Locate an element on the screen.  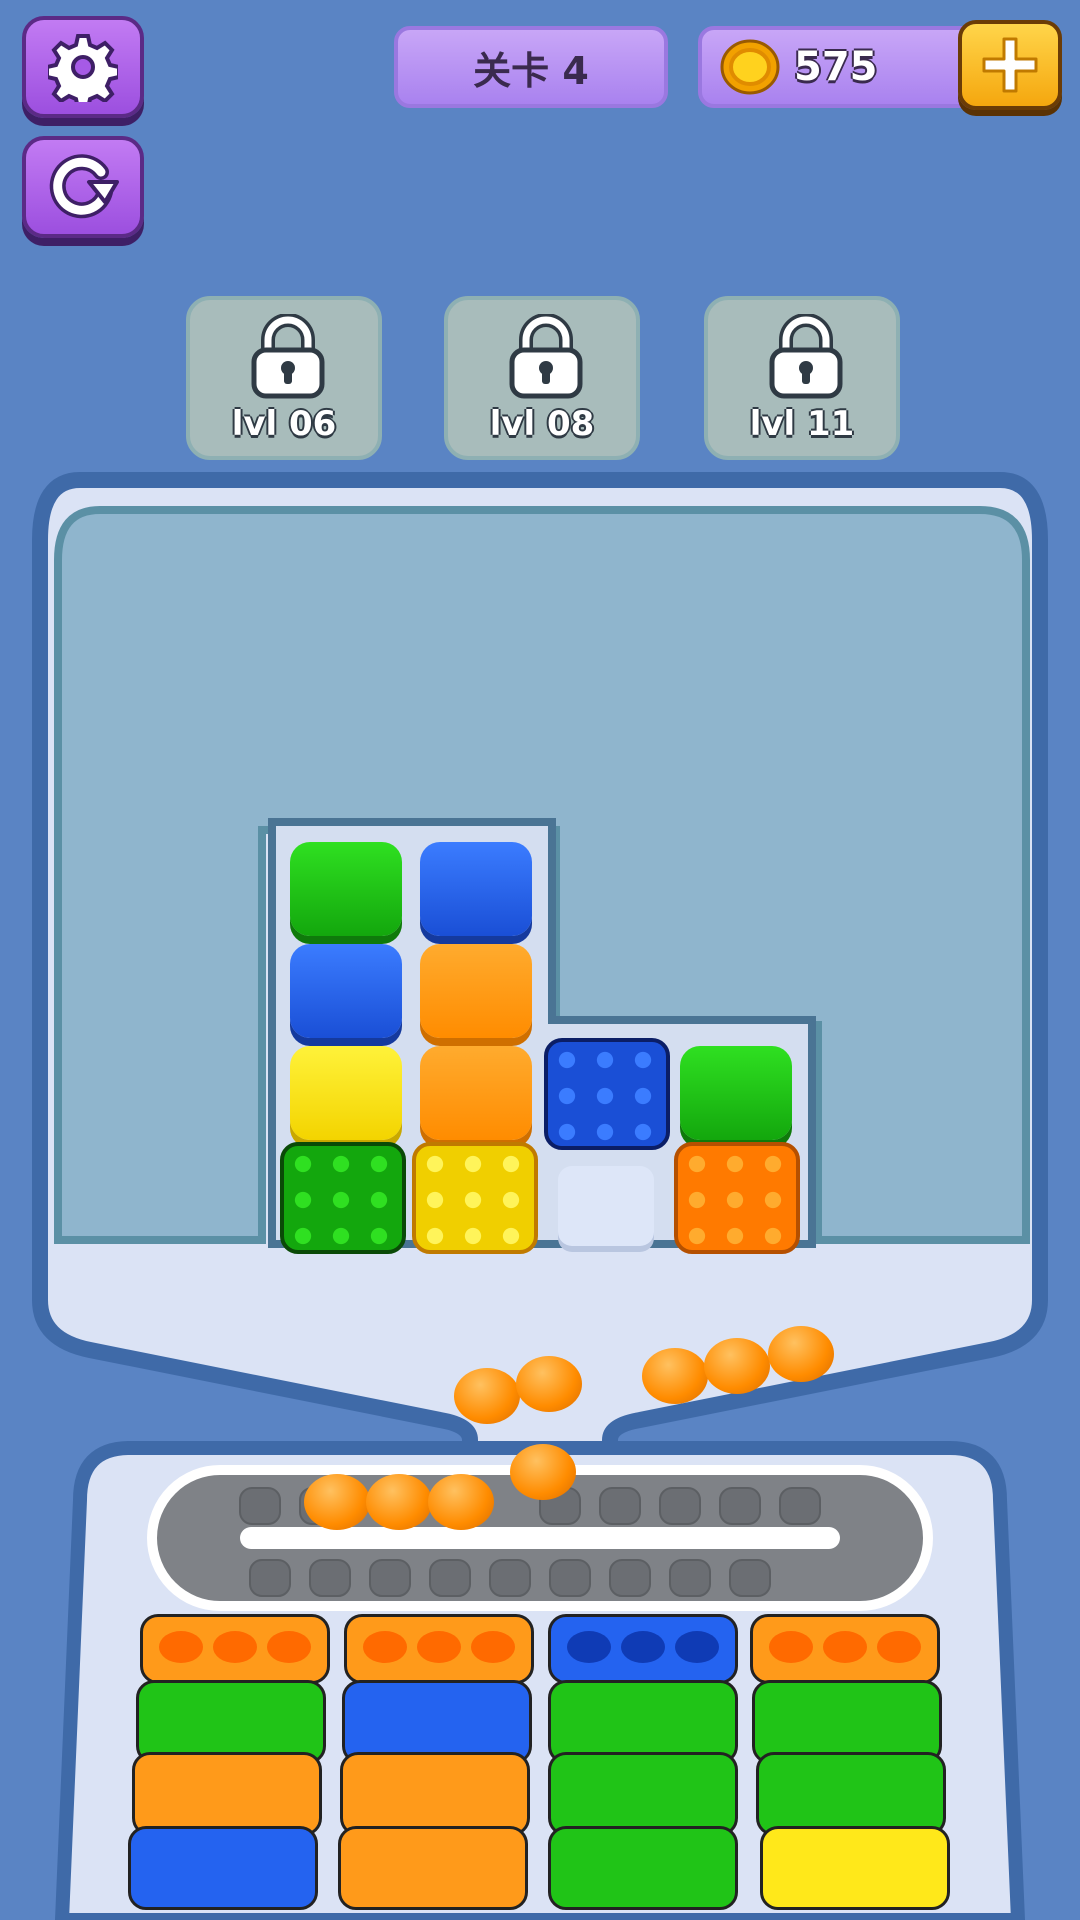
locked-slot: lvl 08 is located at coordinates (542, 378).